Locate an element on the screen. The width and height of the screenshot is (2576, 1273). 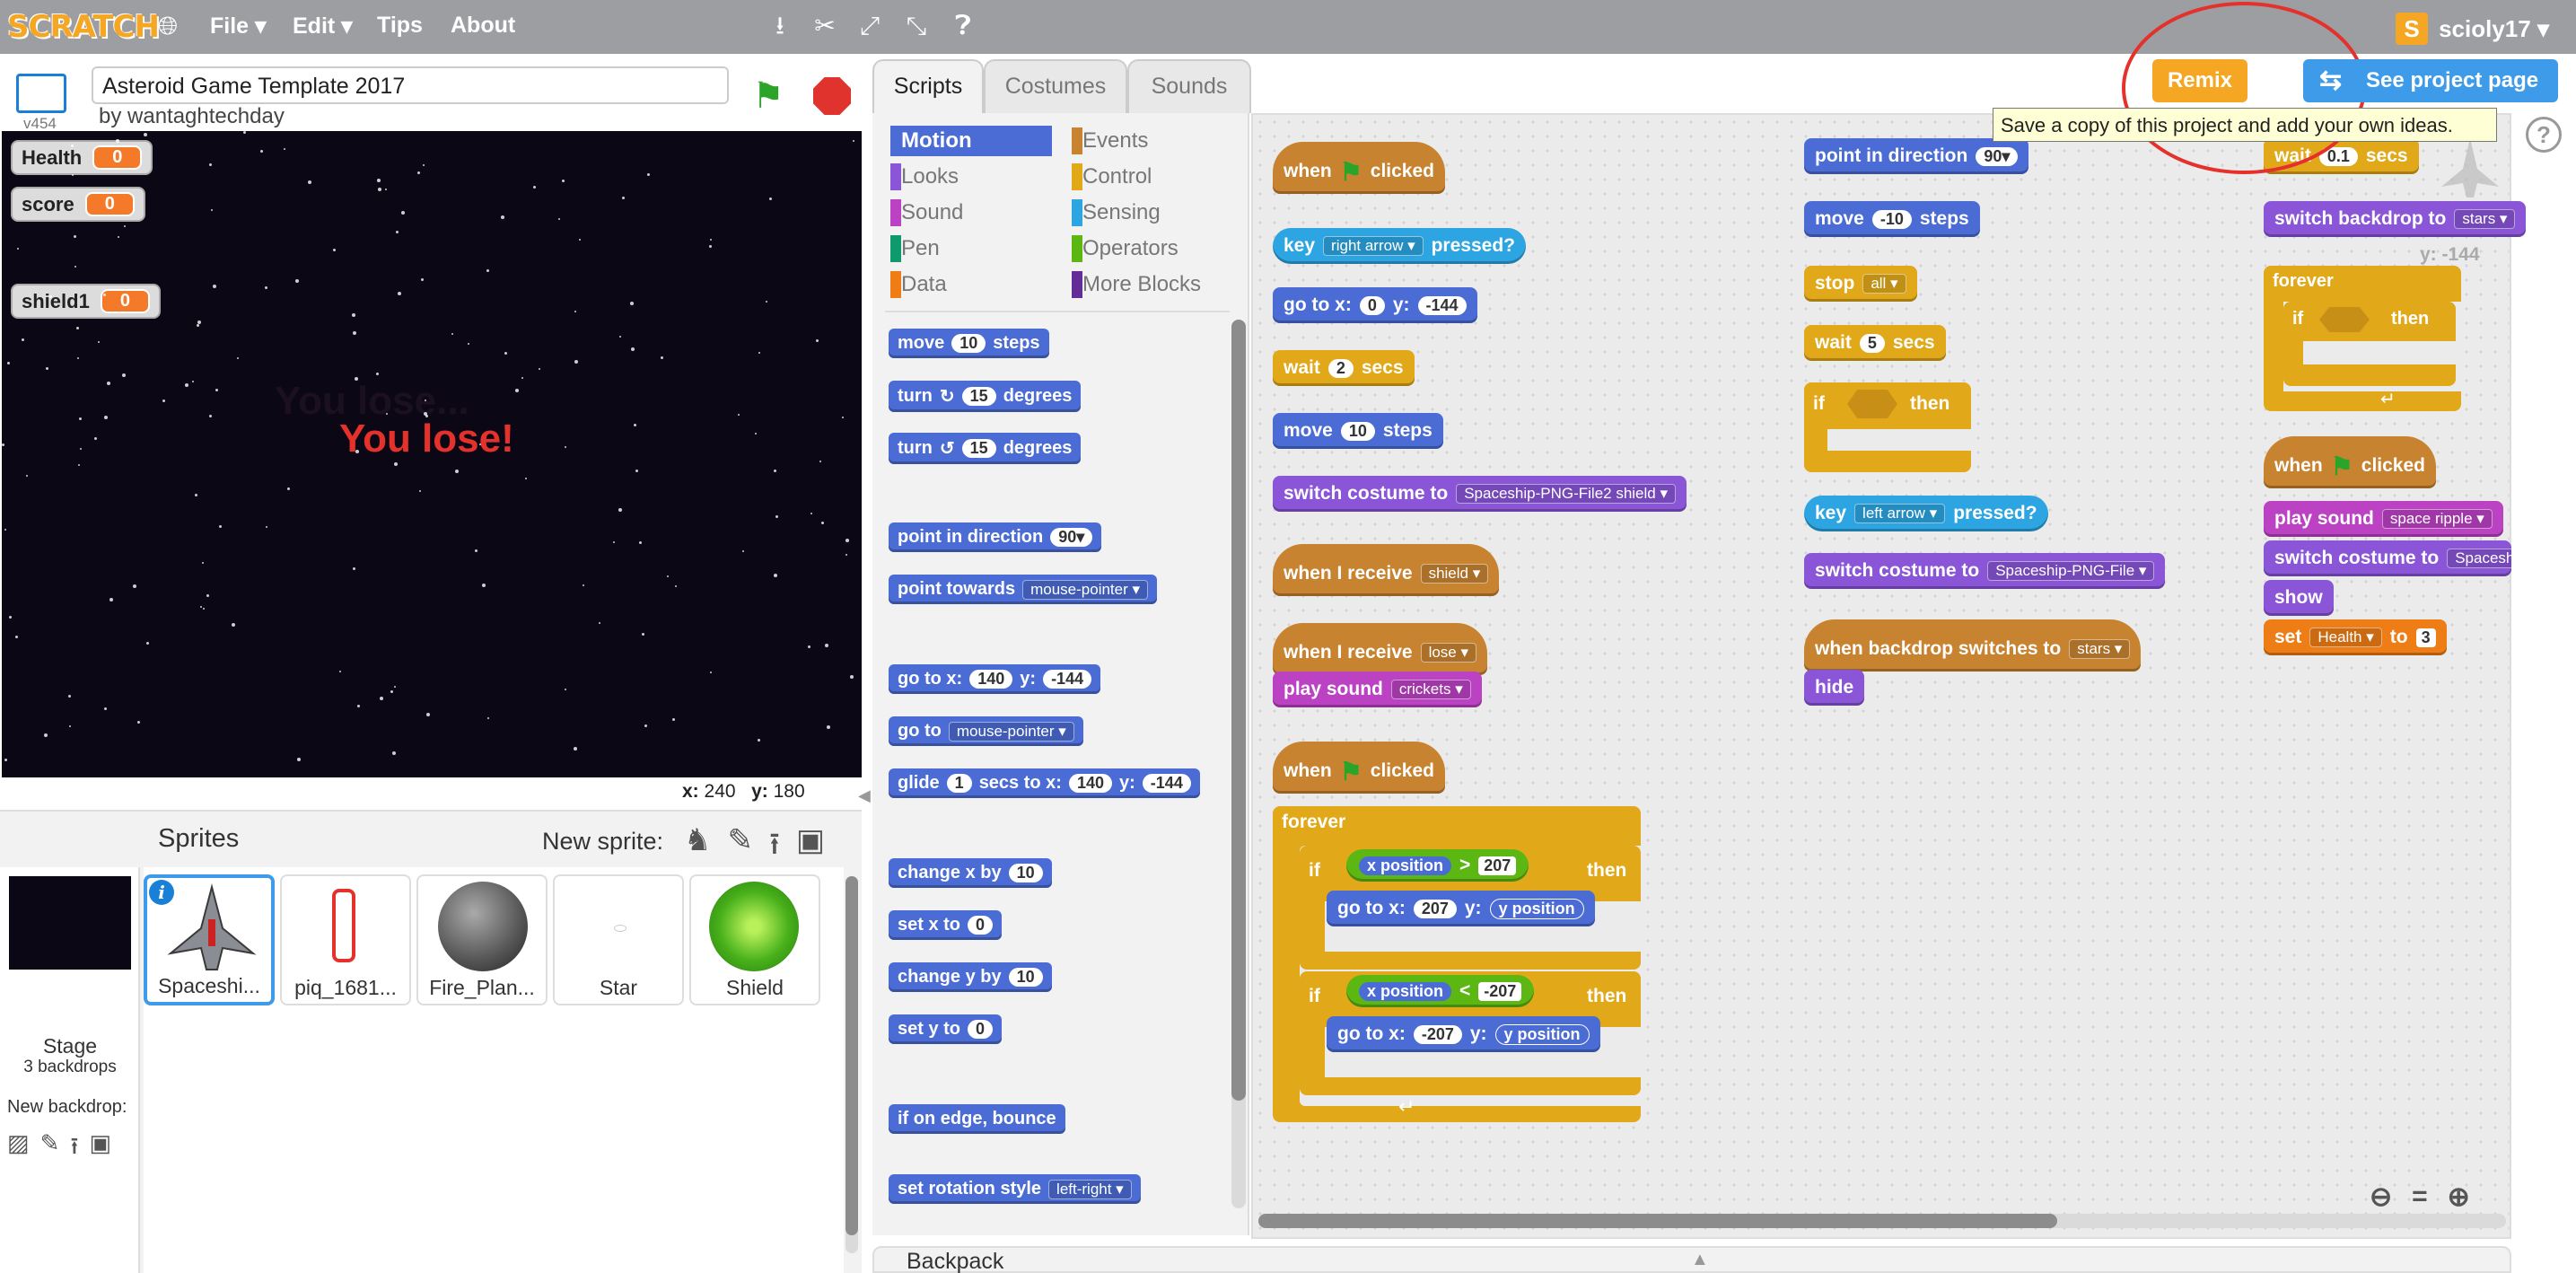
stop-sign-icon is located at coordinates (832, 96).